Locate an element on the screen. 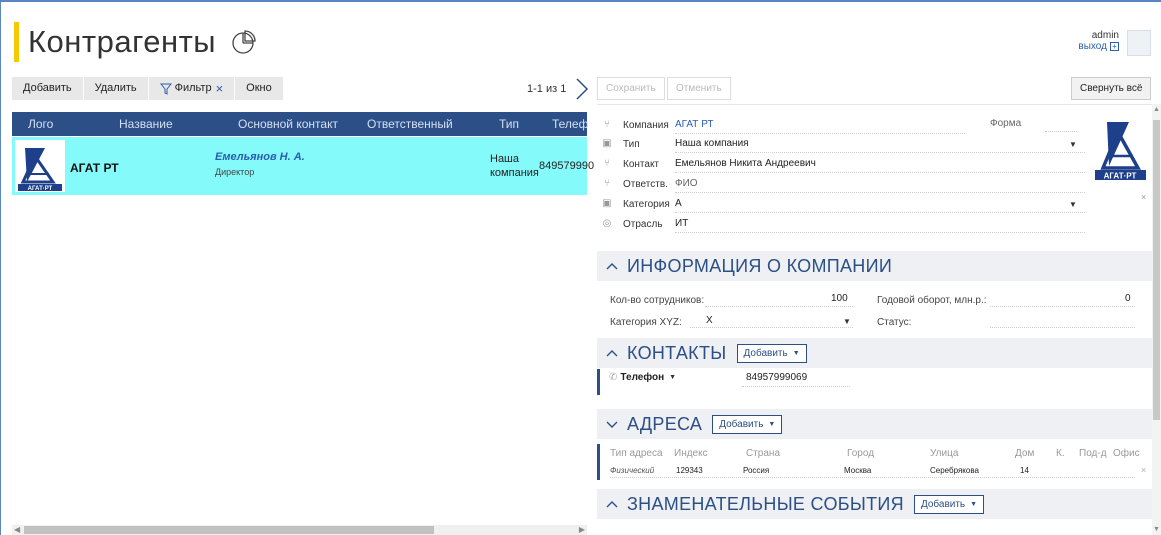 Image resolution: width=1161 pixels, height=535 pixels. addr-col-index: Индекс is located at coordinates (691, 453).